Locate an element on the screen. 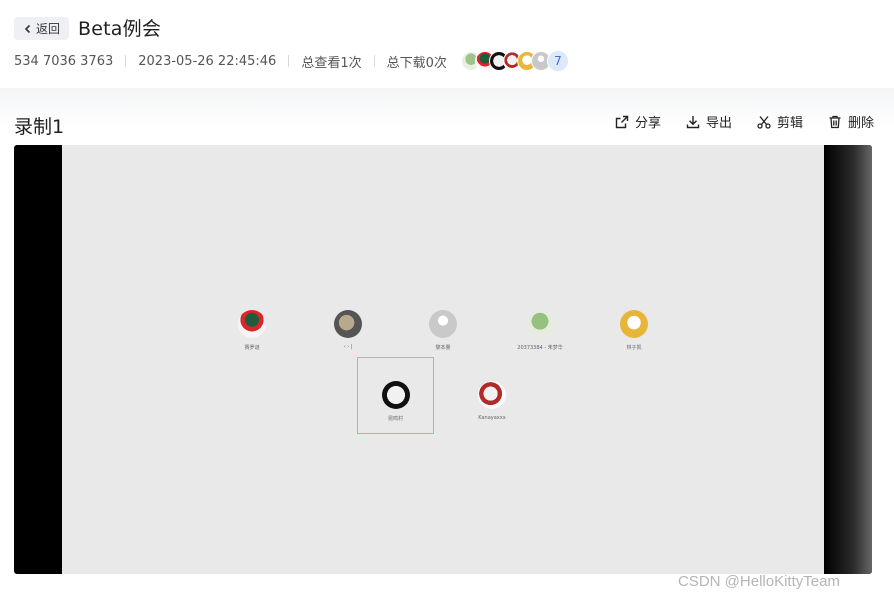 Image resolution: width=894 pixels, height=603 pixels. participant-name: Kanayaxxx is located at coordinates (492, 418).